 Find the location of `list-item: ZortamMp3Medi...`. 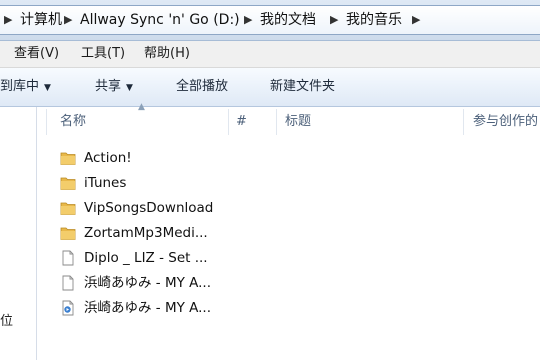

list-item: ZortamMp3Medi... is located at coordinates (134, 233).